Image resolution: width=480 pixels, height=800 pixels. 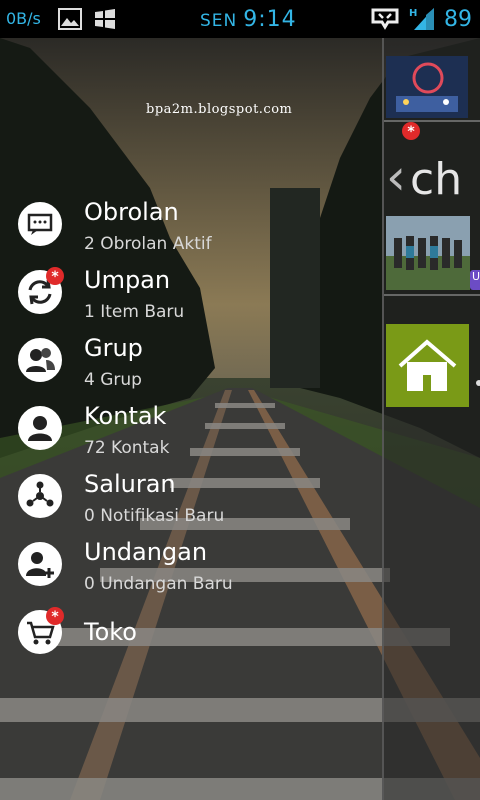 I want to click on menu-title: Saluran, so click(x=130, y=484).